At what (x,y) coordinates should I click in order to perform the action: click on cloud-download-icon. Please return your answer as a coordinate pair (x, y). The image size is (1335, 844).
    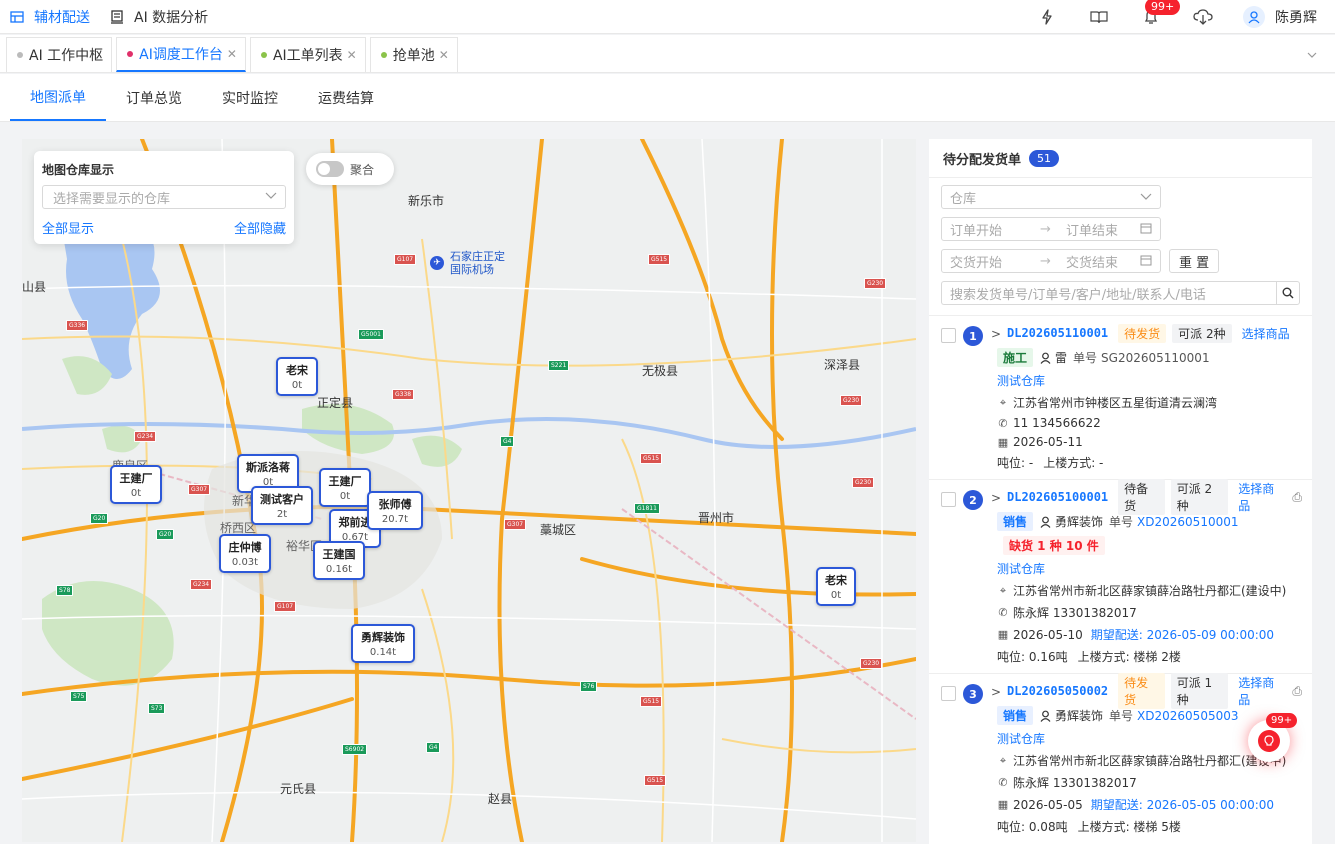
    Looking at the image, I should click on (1203, 17).